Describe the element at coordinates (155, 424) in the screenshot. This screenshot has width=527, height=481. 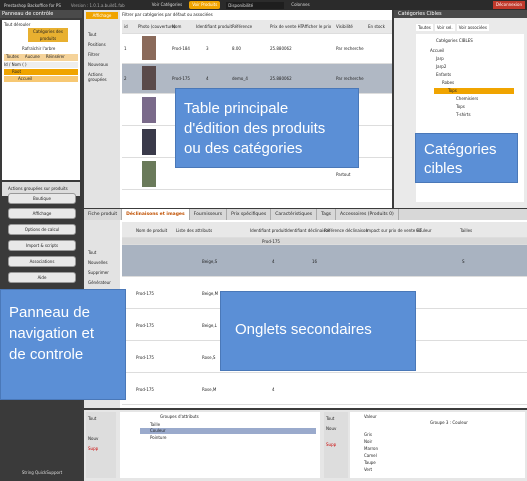
I see `attr-group-item: Taille` at that location.